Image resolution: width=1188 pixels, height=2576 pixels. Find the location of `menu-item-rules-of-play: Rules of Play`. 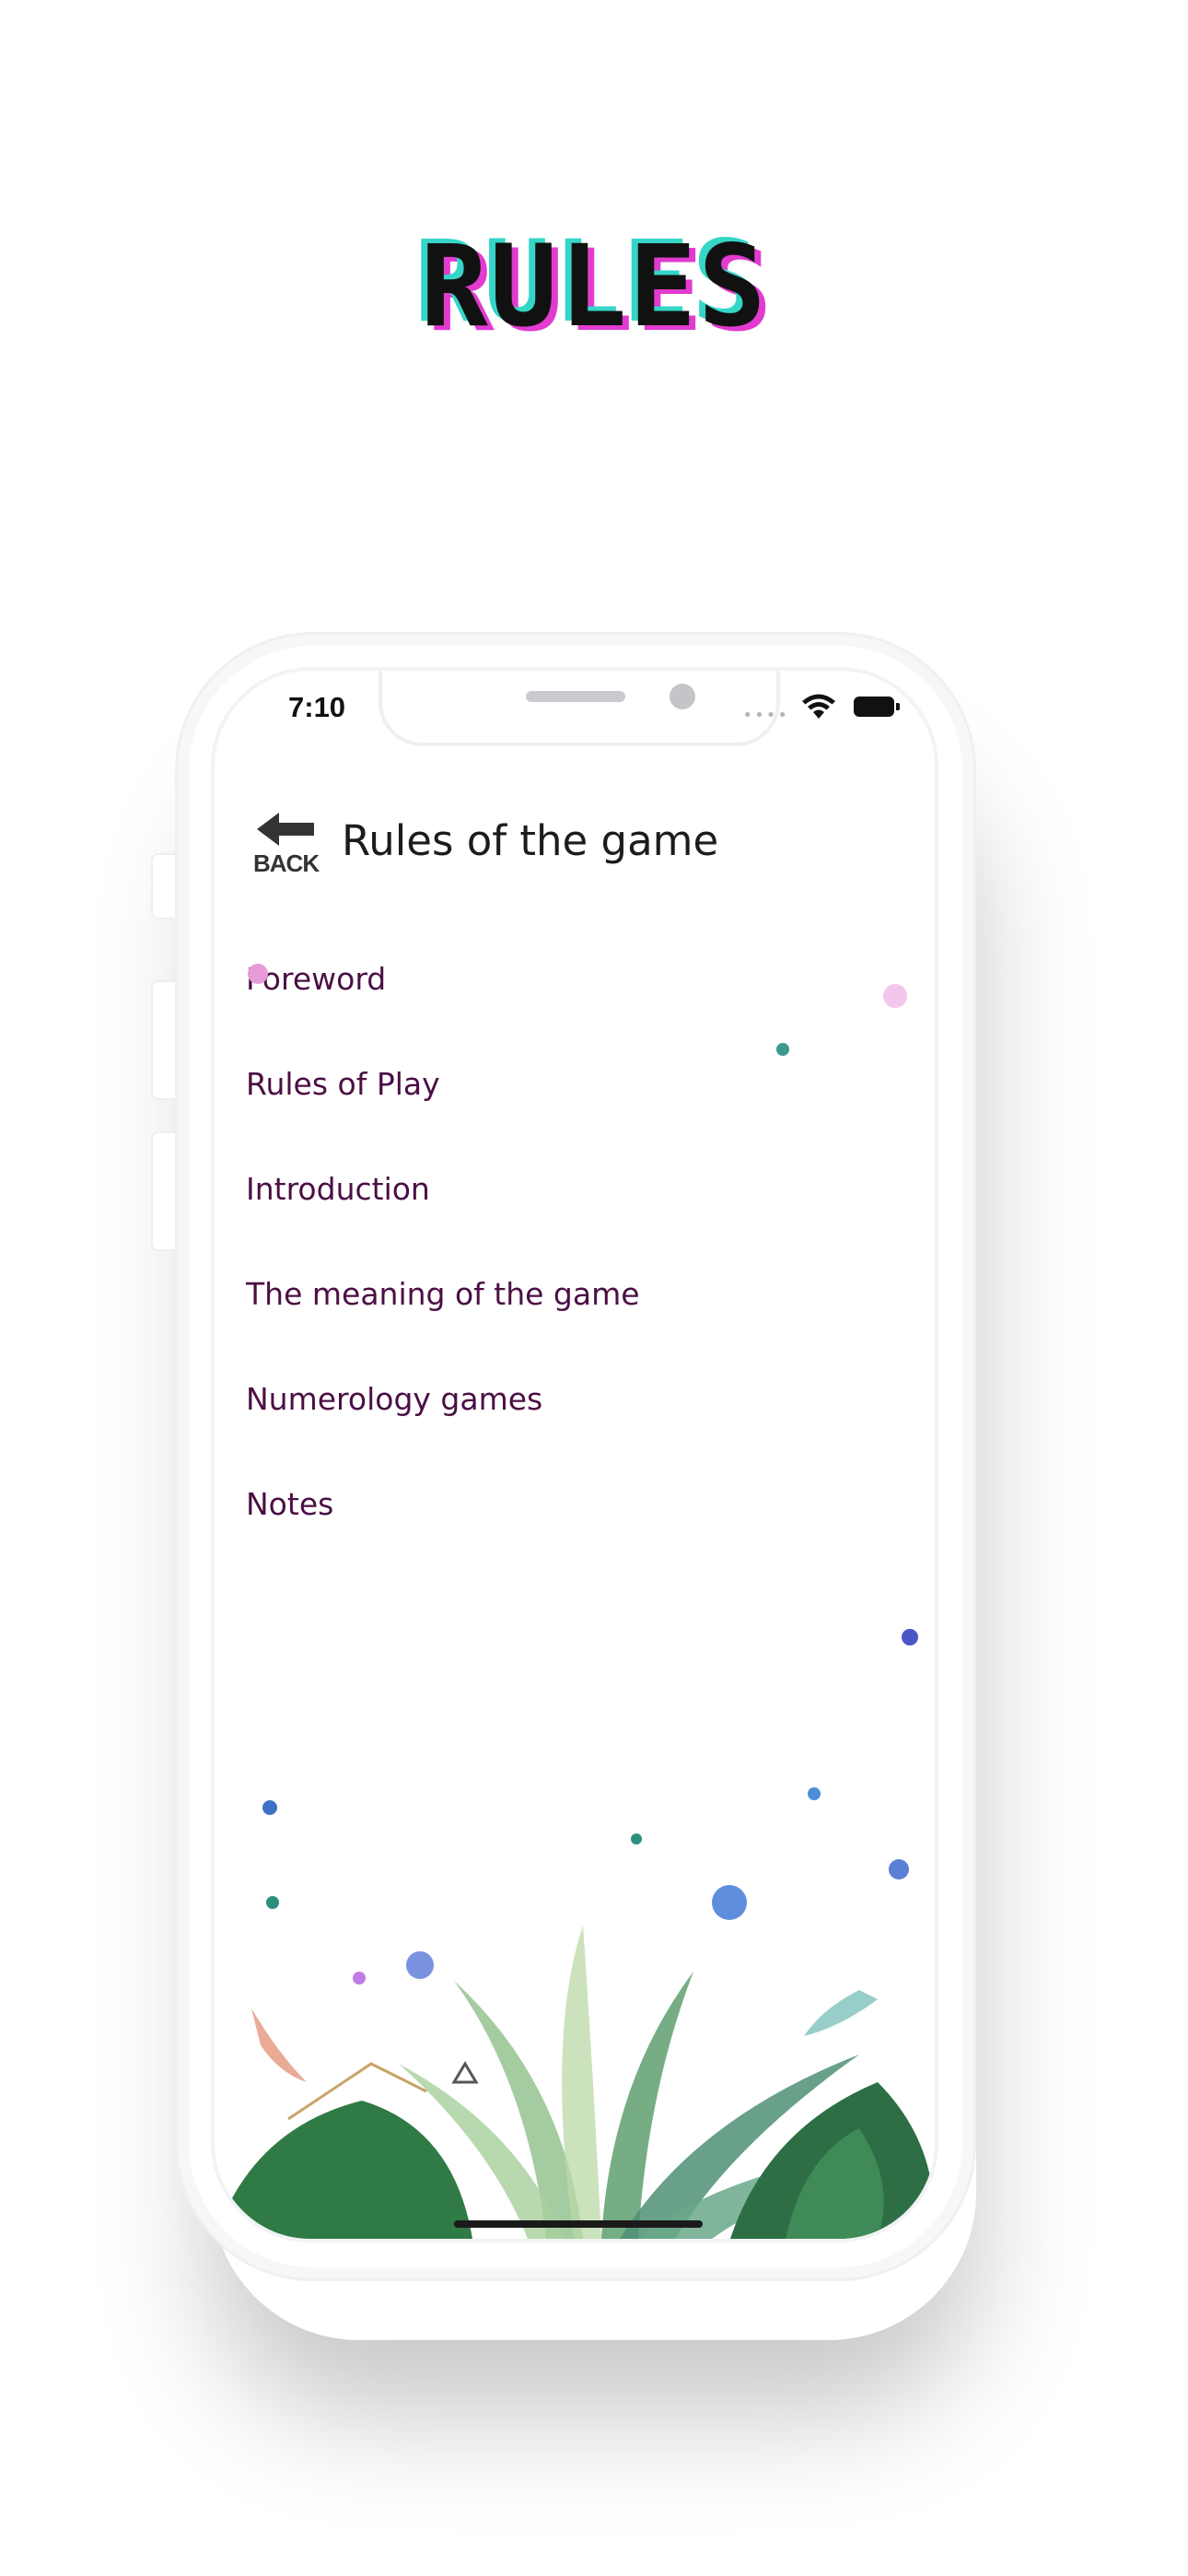

menu-item-rules-of-play: Rules of Play is located at coordinates (568, 1113).